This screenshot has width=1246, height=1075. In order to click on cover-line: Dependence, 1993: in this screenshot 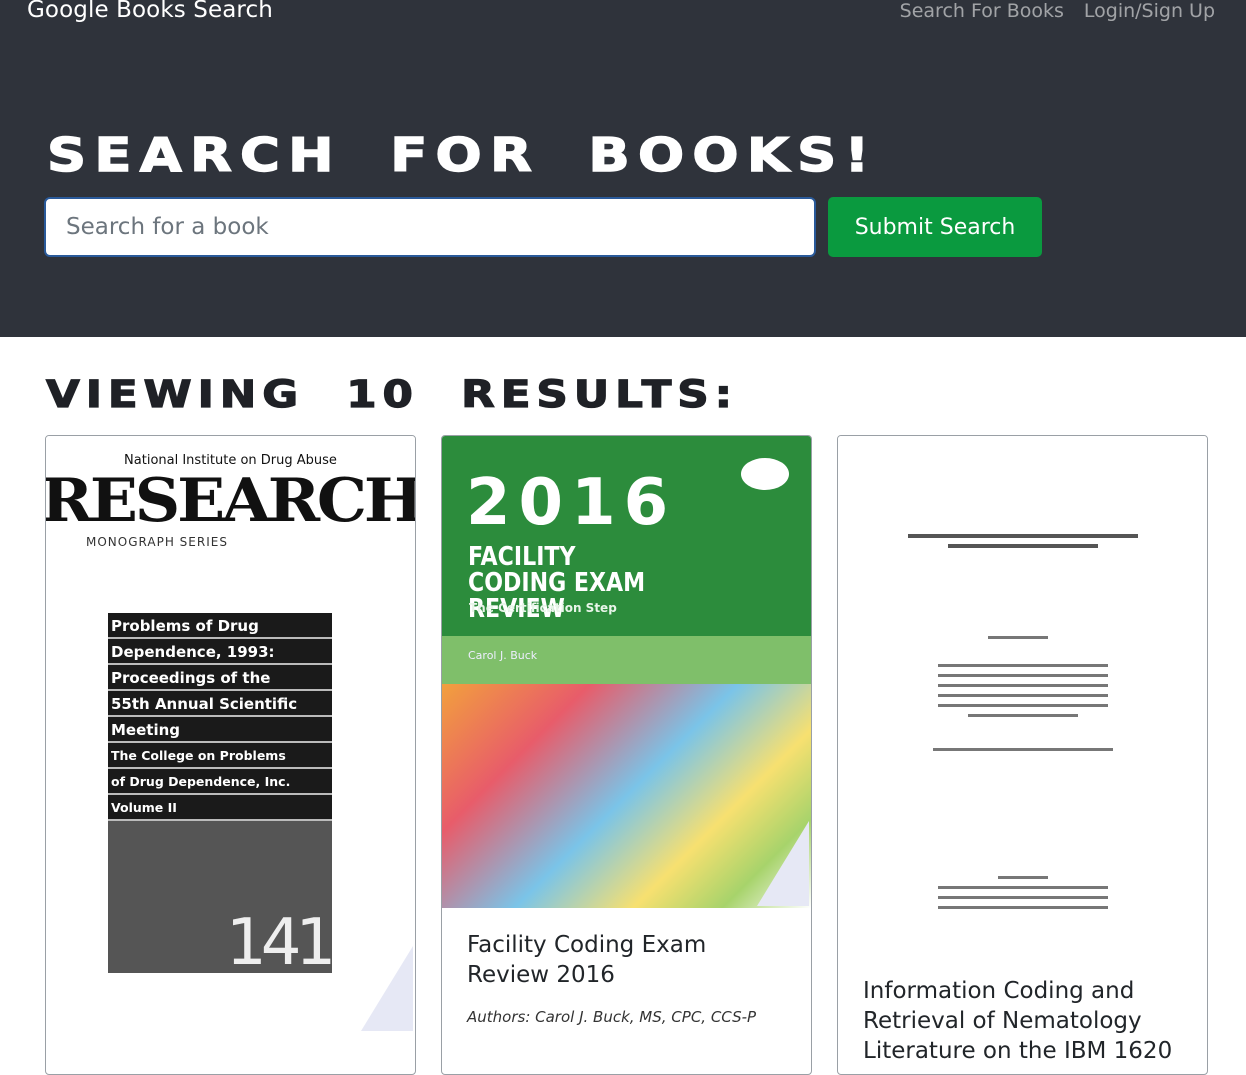, I will do `click(220, 652)`.